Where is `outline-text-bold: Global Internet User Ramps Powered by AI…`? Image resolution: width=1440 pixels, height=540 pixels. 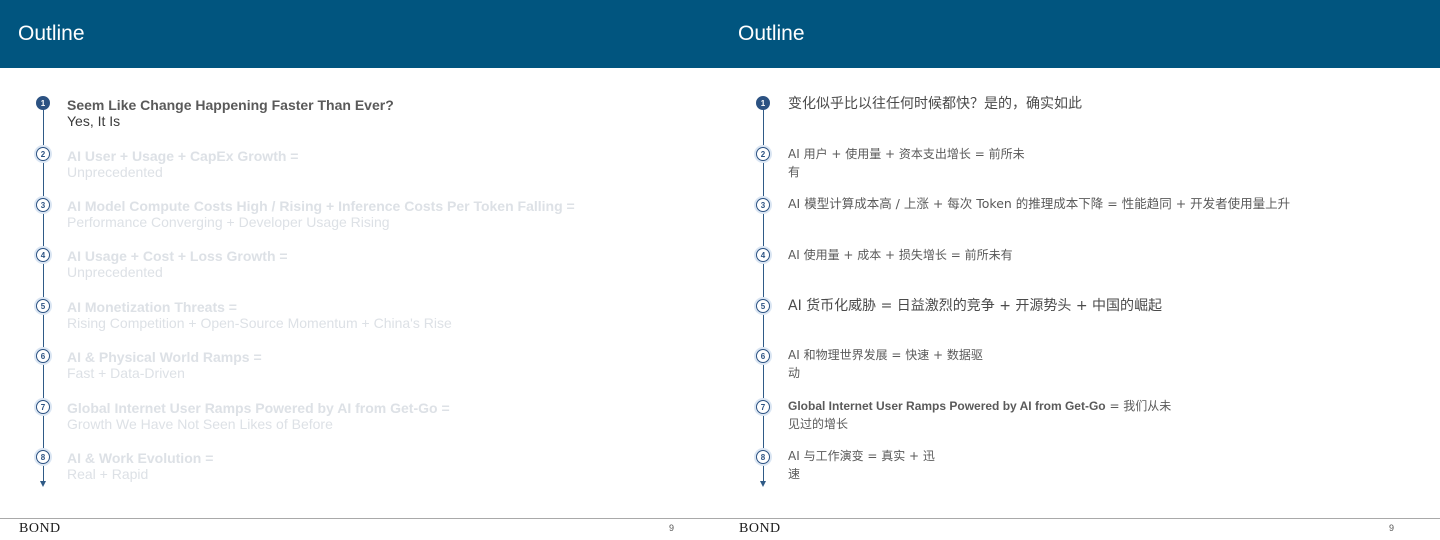
outline-text-bold: Global Internet User Ramps Powered by AI… is located at coordinates (947, 406).